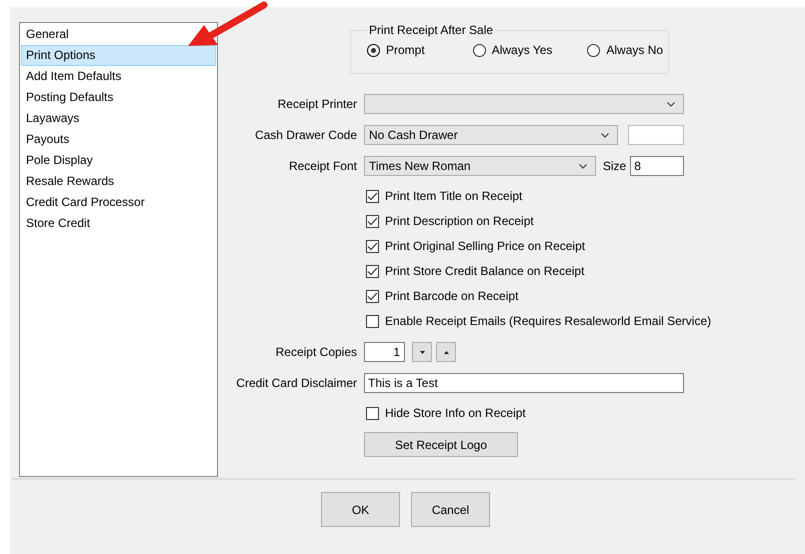  Describe the element at coordinates (484, 271) in the screenshot. I see `checkbox-label: Print Store Credit Balance on Receipt` at that location.